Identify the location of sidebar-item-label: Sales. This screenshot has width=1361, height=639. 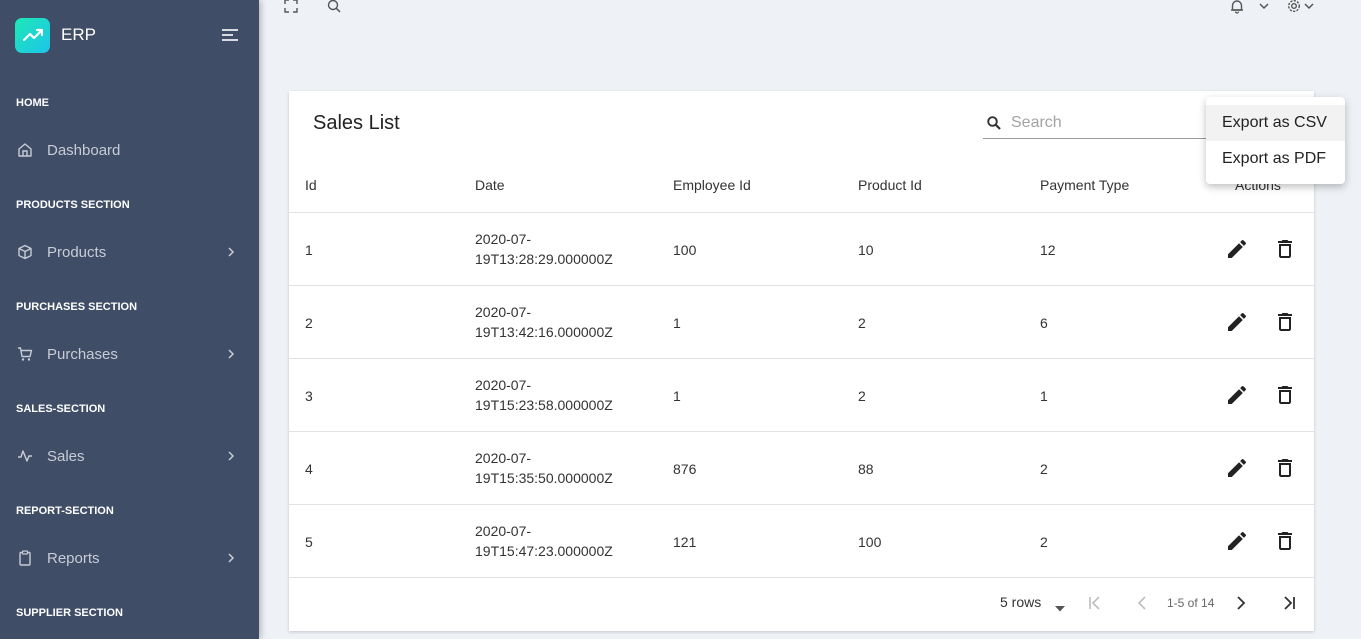
(66, 456).